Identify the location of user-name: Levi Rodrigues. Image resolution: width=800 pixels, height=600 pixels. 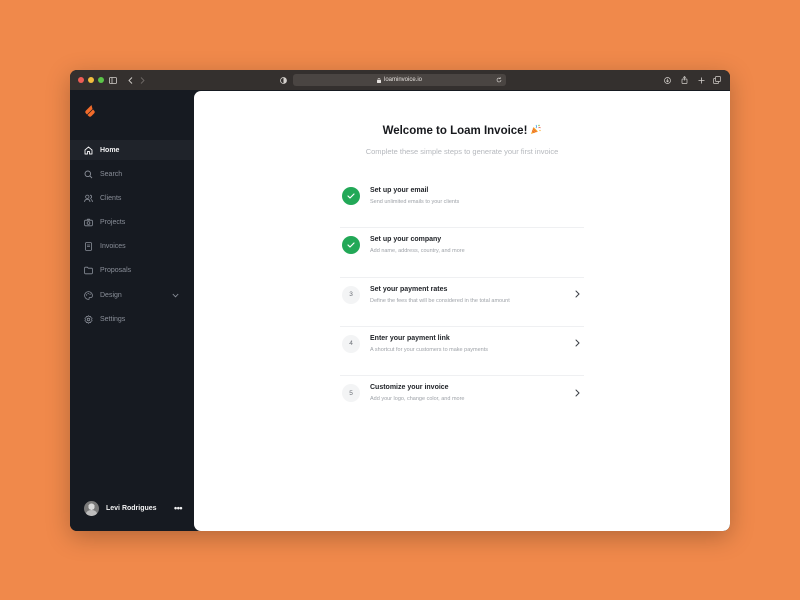
(131, 508).